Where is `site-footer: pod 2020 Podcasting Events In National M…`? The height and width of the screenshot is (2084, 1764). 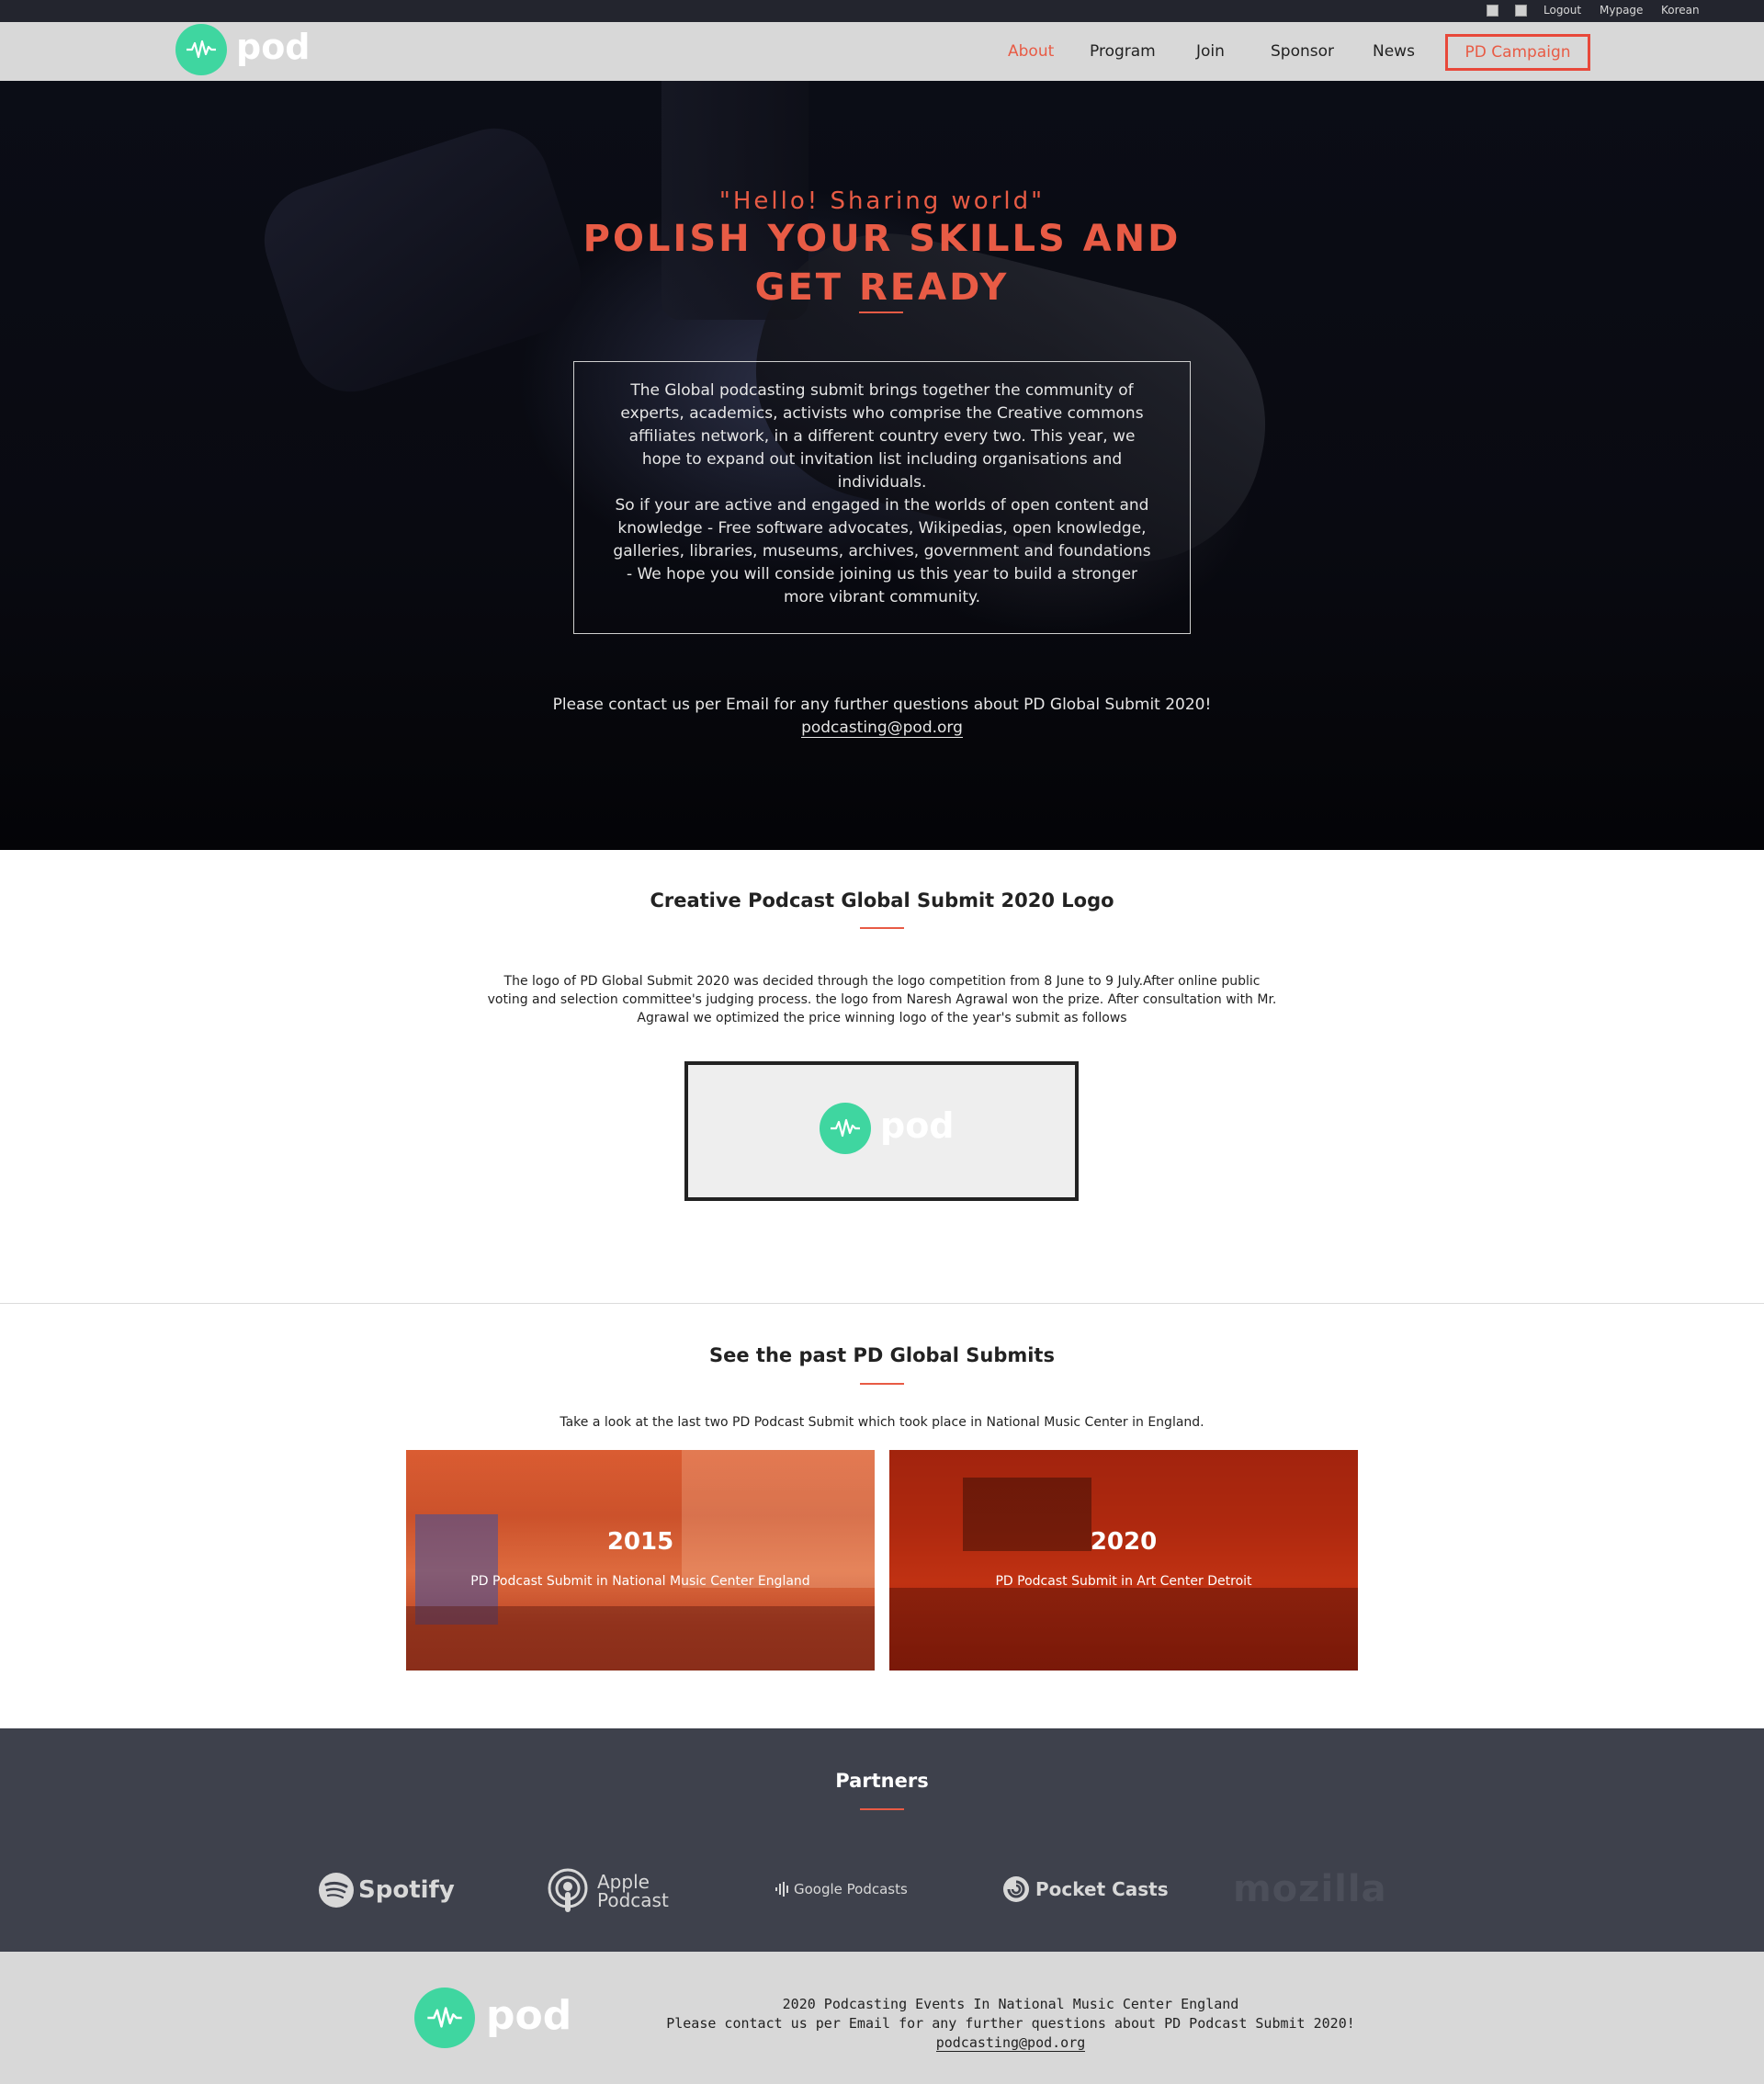 site-footer: pod 2020 Podcasting Events In National M… is located at coordinates (882, 2018).